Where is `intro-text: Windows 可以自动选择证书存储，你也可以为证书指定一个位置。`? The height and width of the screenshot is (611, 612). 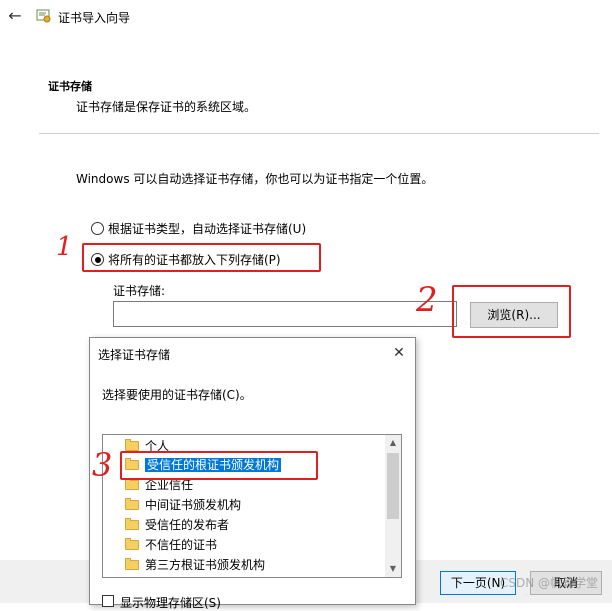
intro-text: Windows 可以自动选择证书存储，你也可以为证书指定一个位置。 is located at coordinates (255, 179).